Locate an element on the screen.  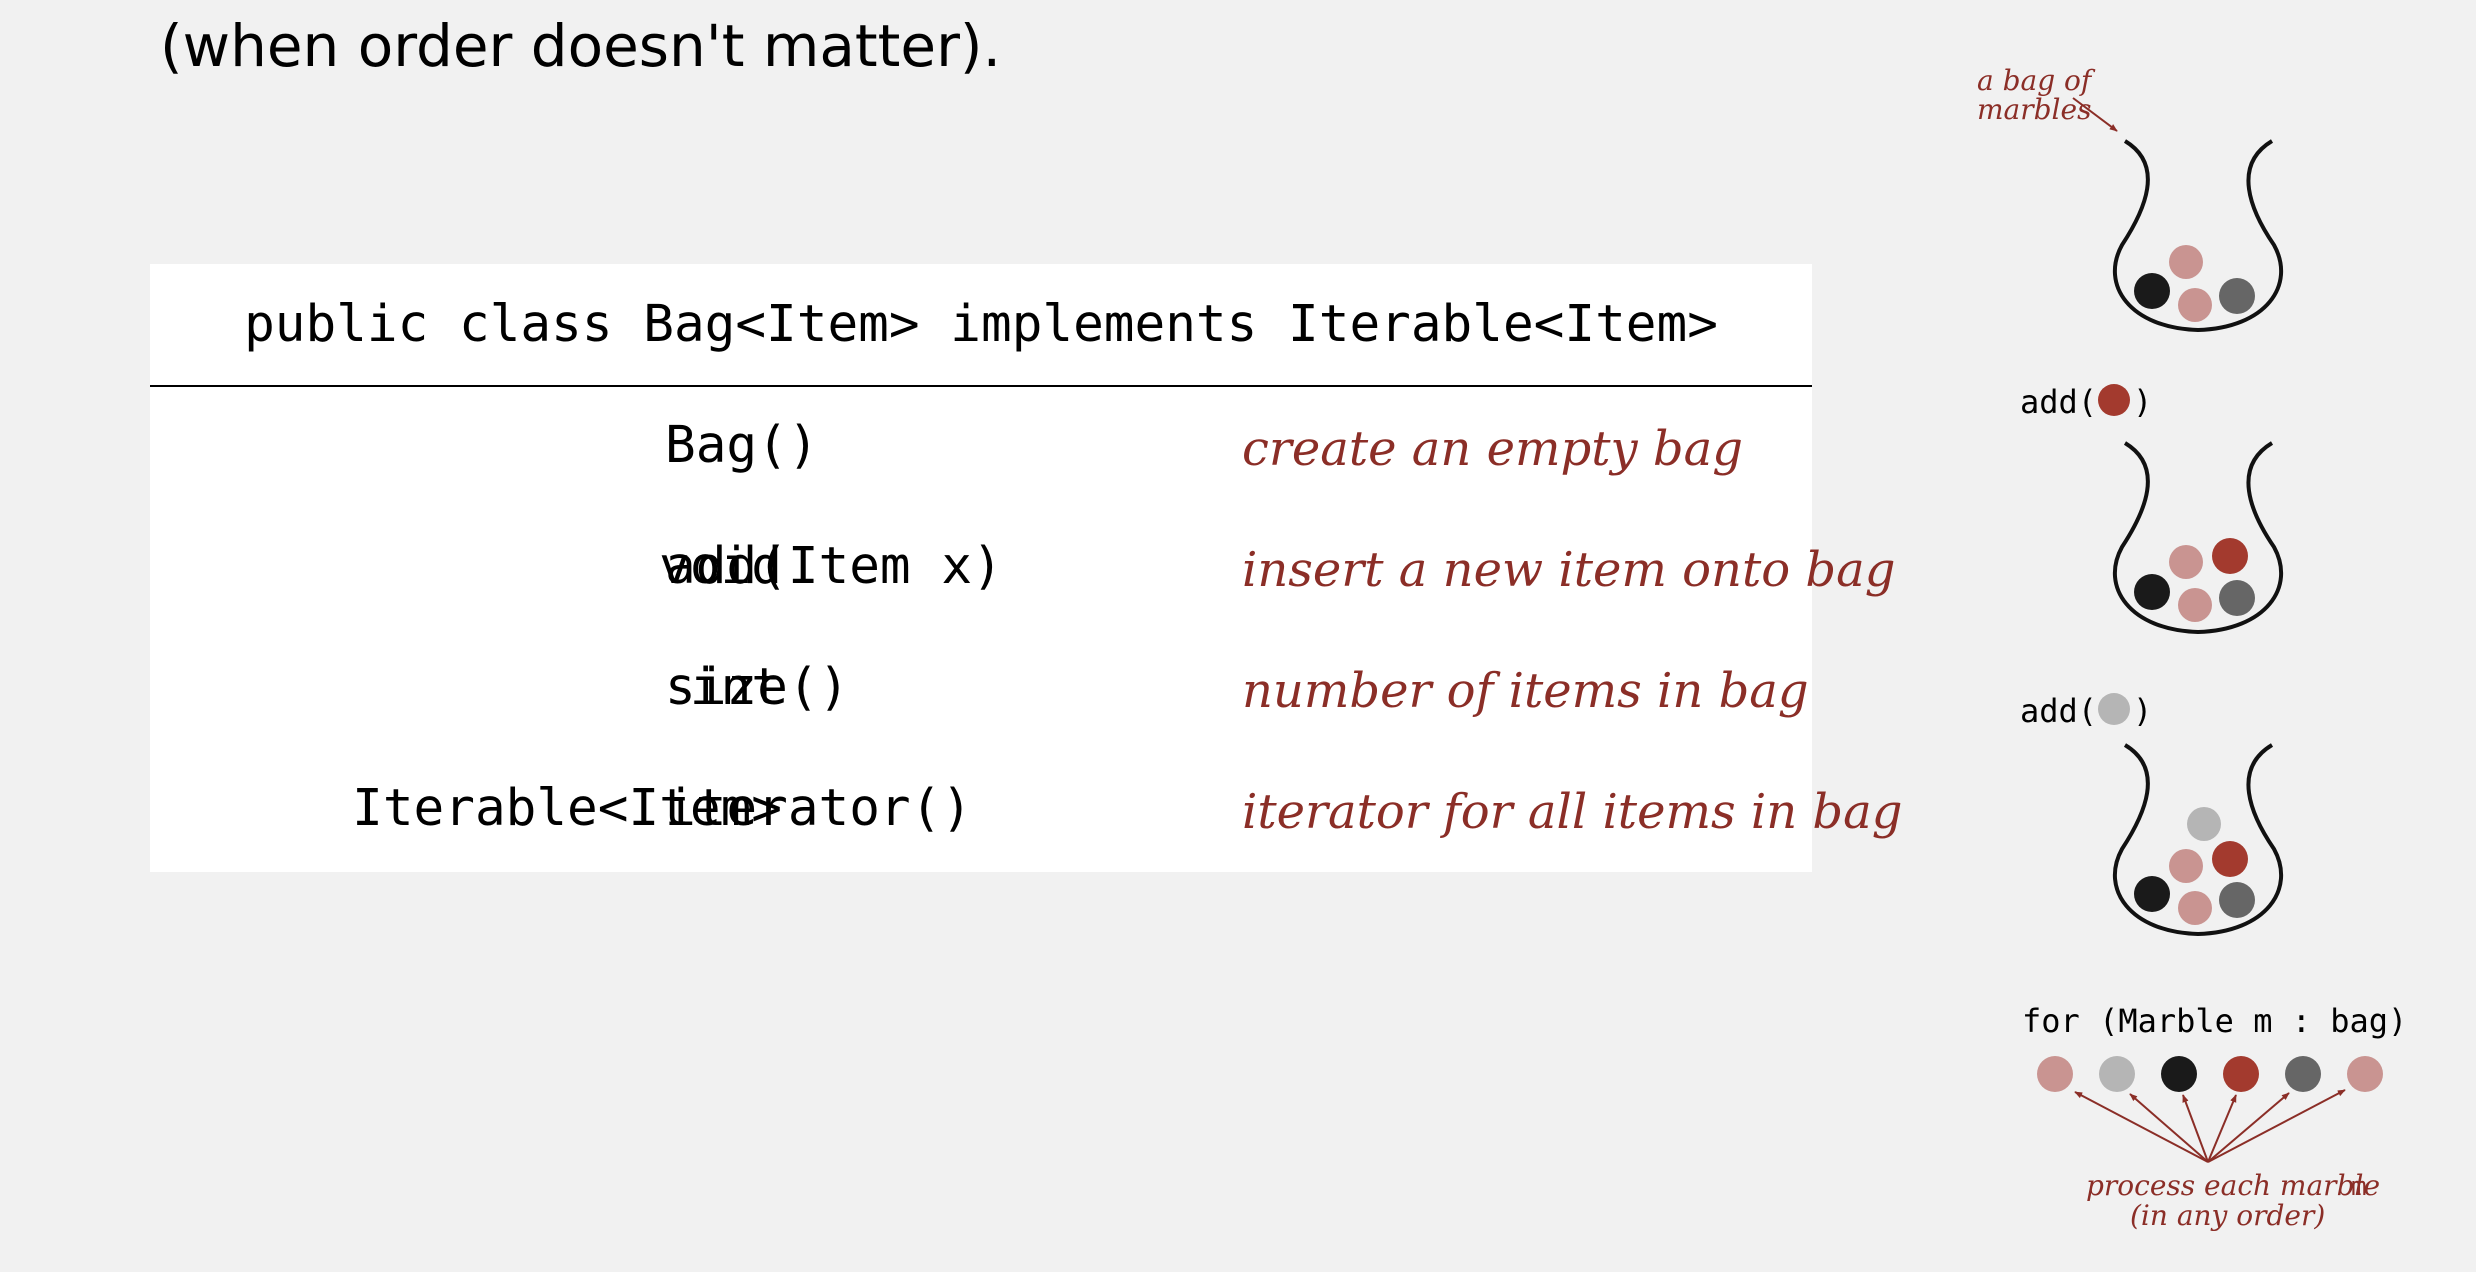
add-light-operation: add( ) is located at coordinates (2086, 711).